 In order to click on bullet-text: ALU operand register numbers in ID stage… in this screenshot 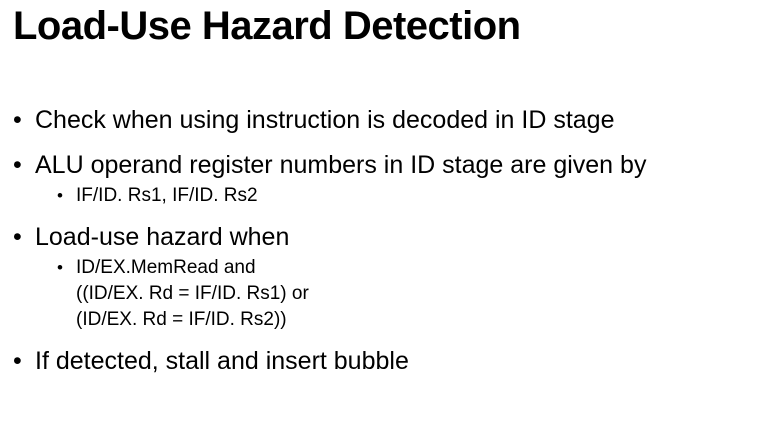, I will do `click(341, 165)`.